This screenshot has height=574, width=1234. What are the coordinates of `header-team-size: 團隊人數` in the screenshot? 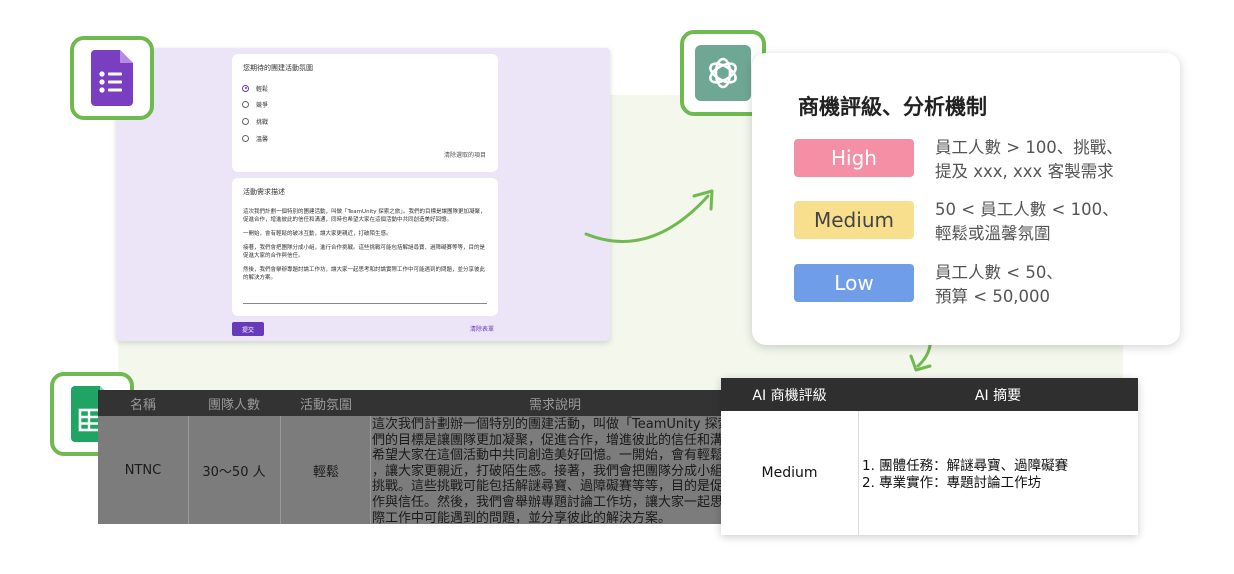 It's located at (233, 405).